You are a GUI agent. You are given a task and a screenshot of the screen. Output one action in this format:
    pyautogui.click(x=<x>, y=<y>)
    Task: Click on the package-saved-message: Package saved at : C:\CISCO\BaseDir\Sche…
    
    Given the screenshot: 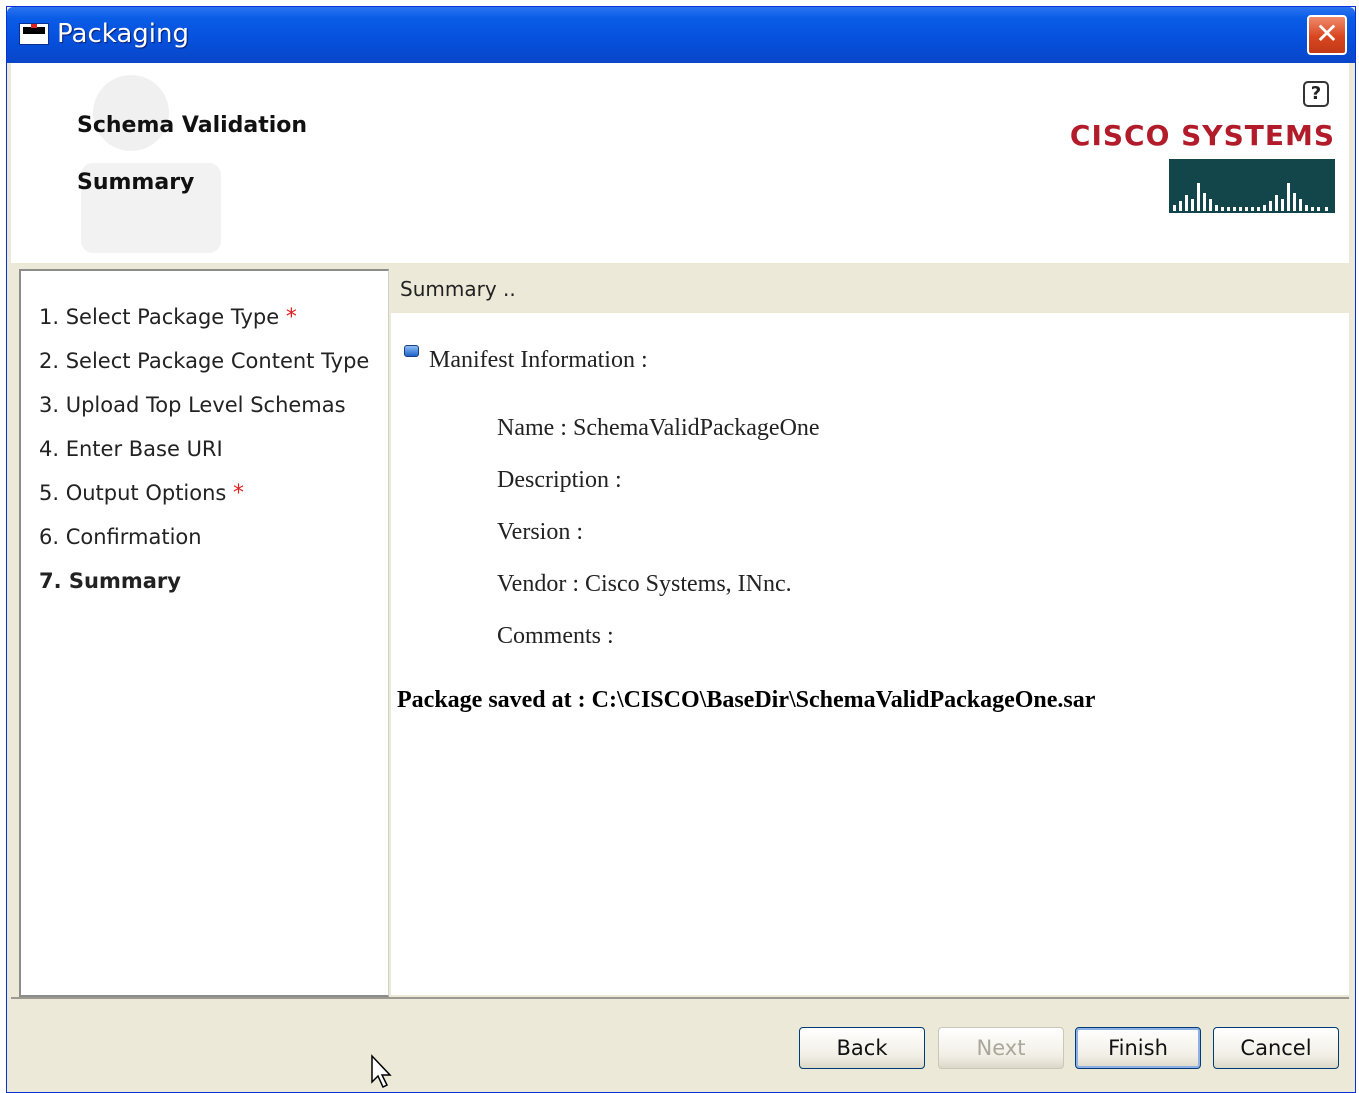 What is the action you would take?
    pyautogui.click(x=746, y=700)
    